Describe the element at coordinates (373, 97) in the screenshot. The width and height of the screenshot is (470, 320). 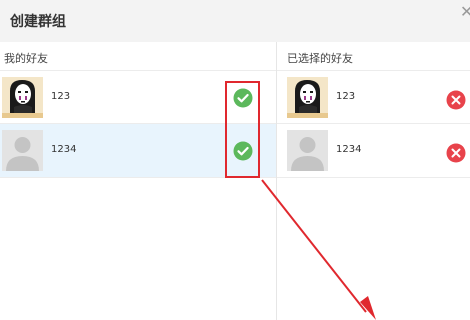
I see `selected-friend-row: 123` at that location.